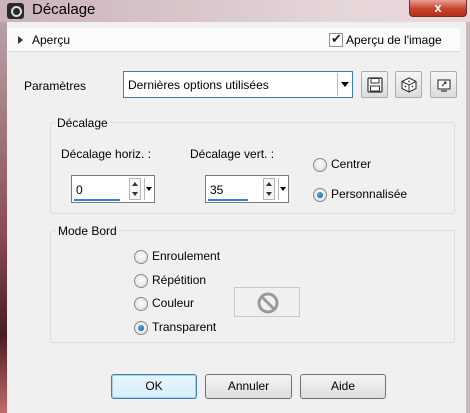 This screenshot has width=470, height=413. Describe the element at coordinates (148, 189) in the screenshot. I see `horiz-offset-dropdown` at that location.